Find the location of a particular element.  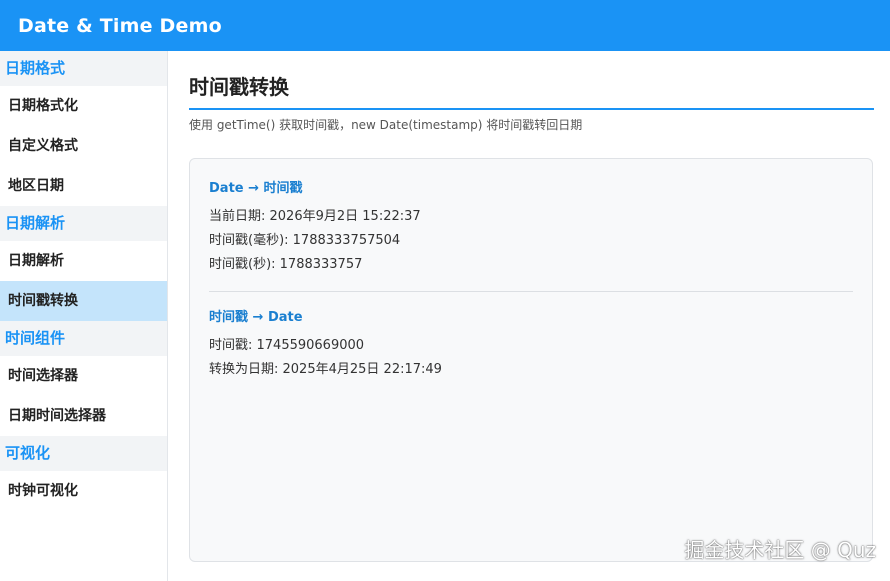

sidebar-item-timestamp-conversion: 时间戳转换 is located at coordinates (83, 301).